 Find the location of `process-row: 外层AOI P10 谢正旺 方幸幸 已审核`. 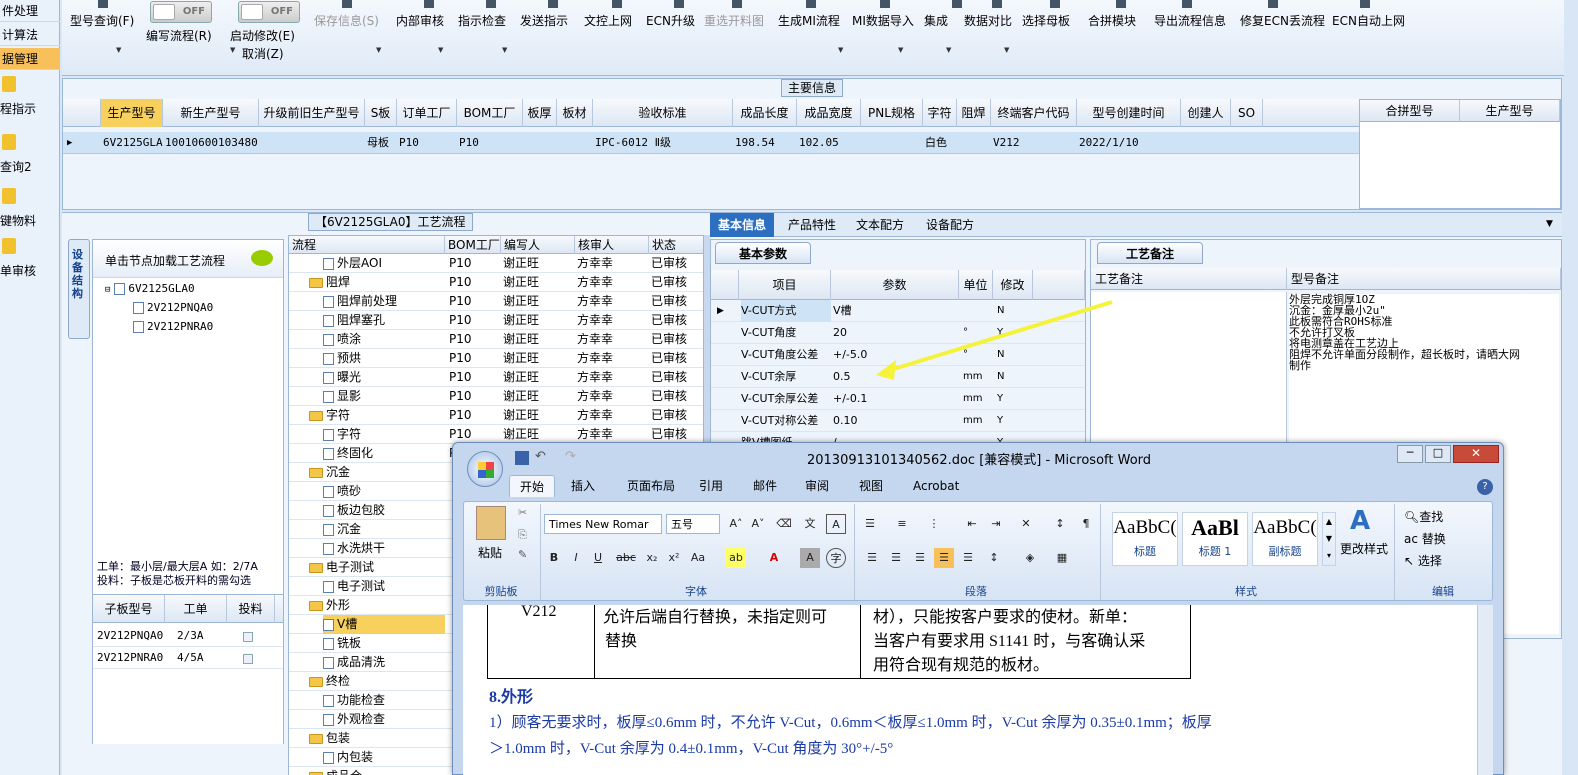

process-row: 外层AOI P10 谢正旺 方幸幸 已审核 is located at coordinates (496, 263).